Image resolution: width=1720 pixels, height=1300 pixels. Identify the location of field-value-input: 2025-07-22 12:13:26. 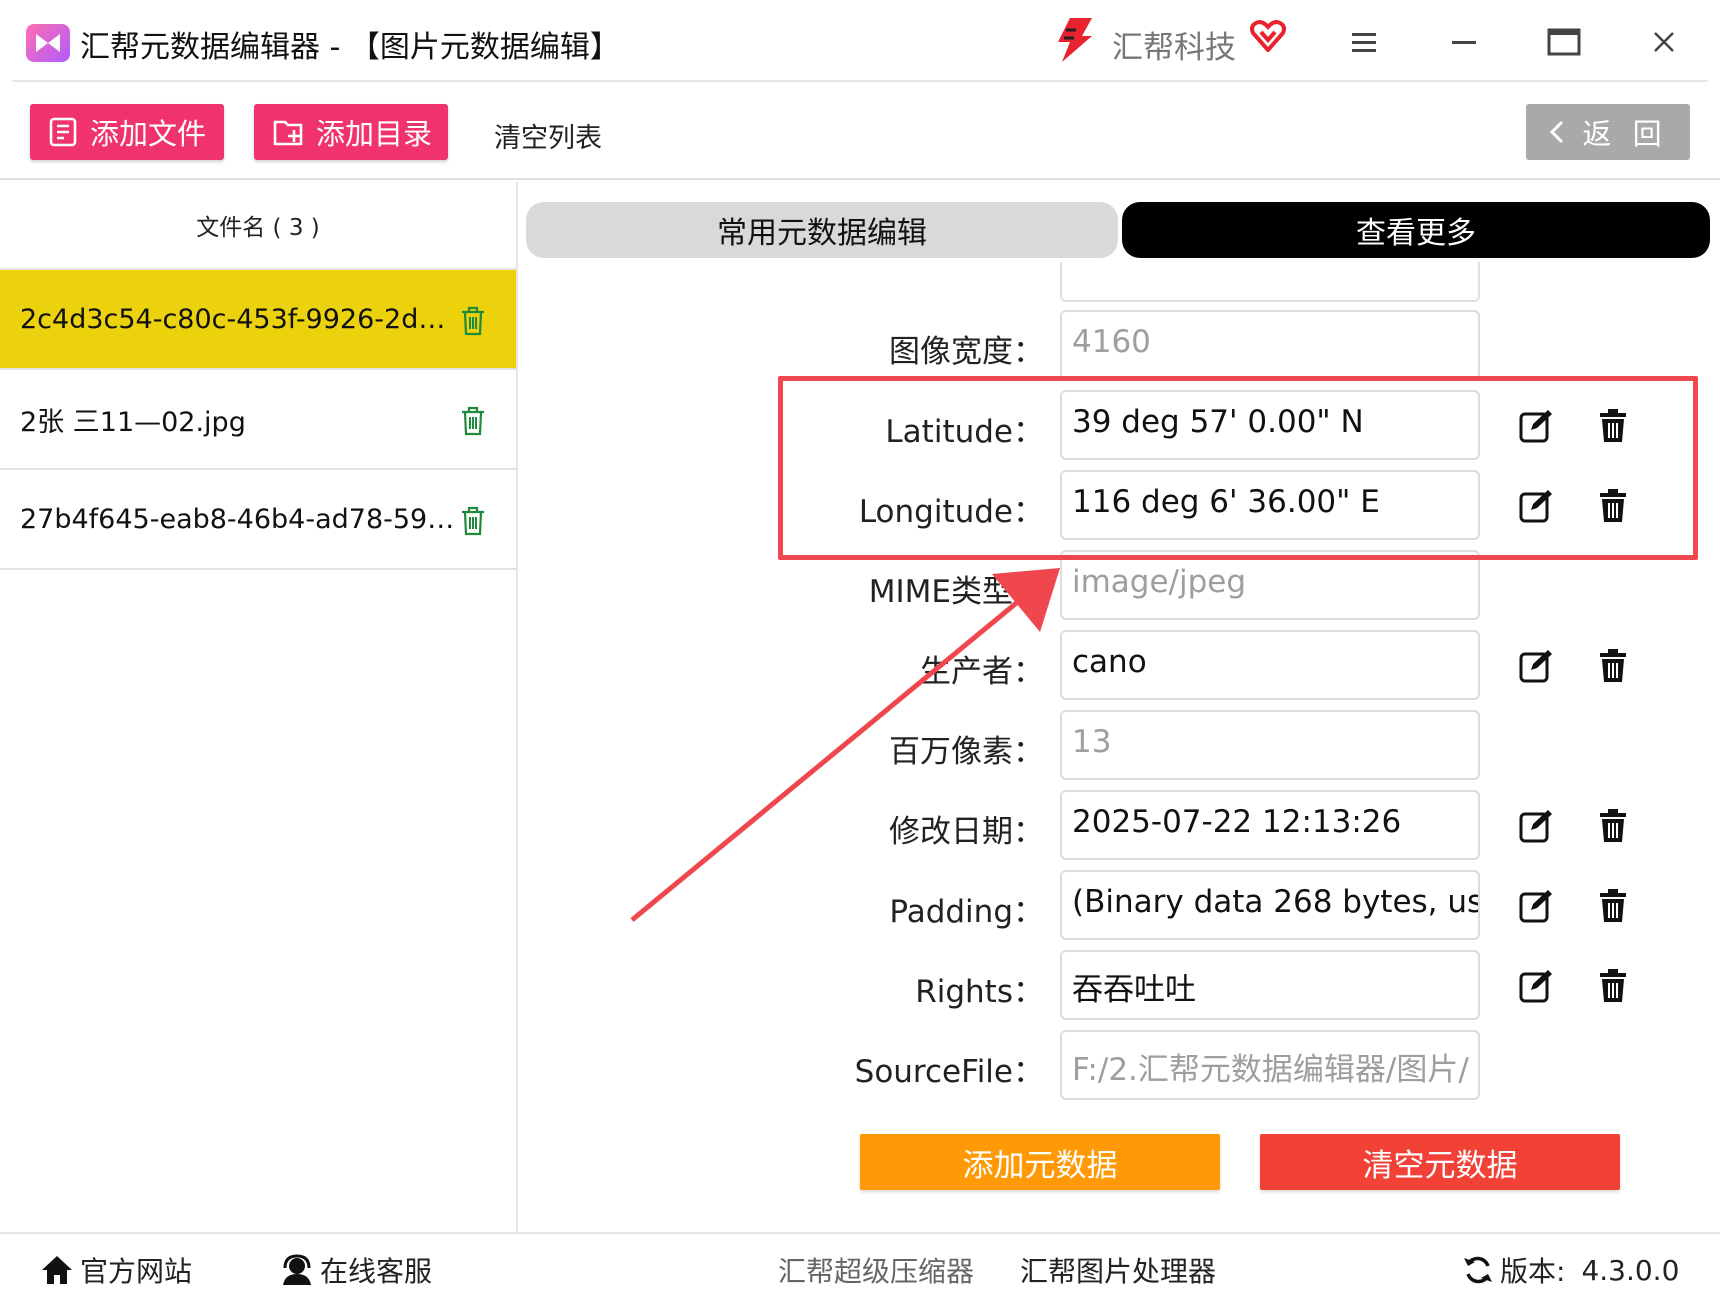
(1270, 825).